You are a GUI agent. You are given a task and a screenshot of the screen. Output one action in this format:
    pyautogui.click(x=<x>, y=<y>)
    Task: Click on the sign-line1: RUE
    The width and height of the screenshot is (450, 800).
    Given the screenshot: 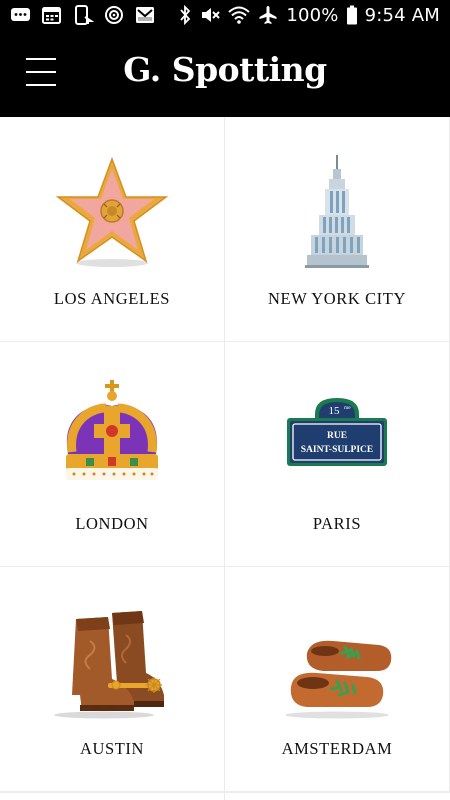 What is the action you would take?
    pyautogui.click(x=337, y=436)
    